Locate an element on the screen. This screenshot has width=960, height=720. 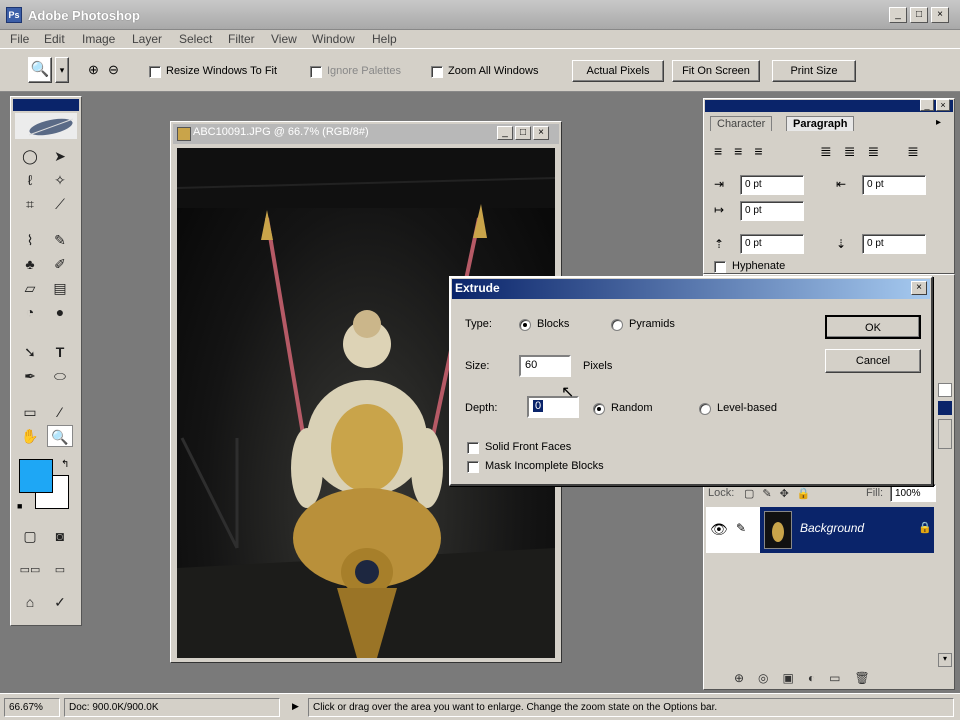
gradient-icon: ▤ is located at coordinates (60, 288).